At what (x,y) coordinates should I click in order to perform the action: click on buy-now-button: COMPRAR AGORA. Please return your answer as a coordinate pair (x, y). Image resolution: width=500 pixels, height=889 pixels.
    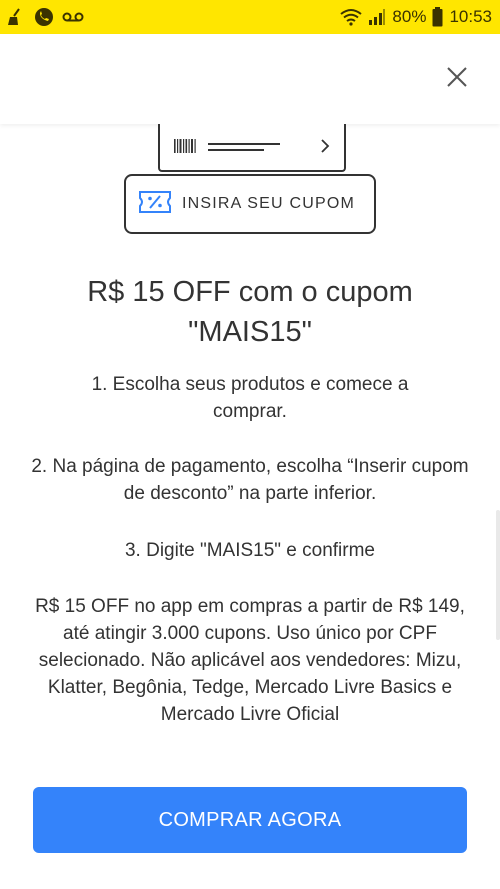
    Looking at the image, I should click on (250, 820).